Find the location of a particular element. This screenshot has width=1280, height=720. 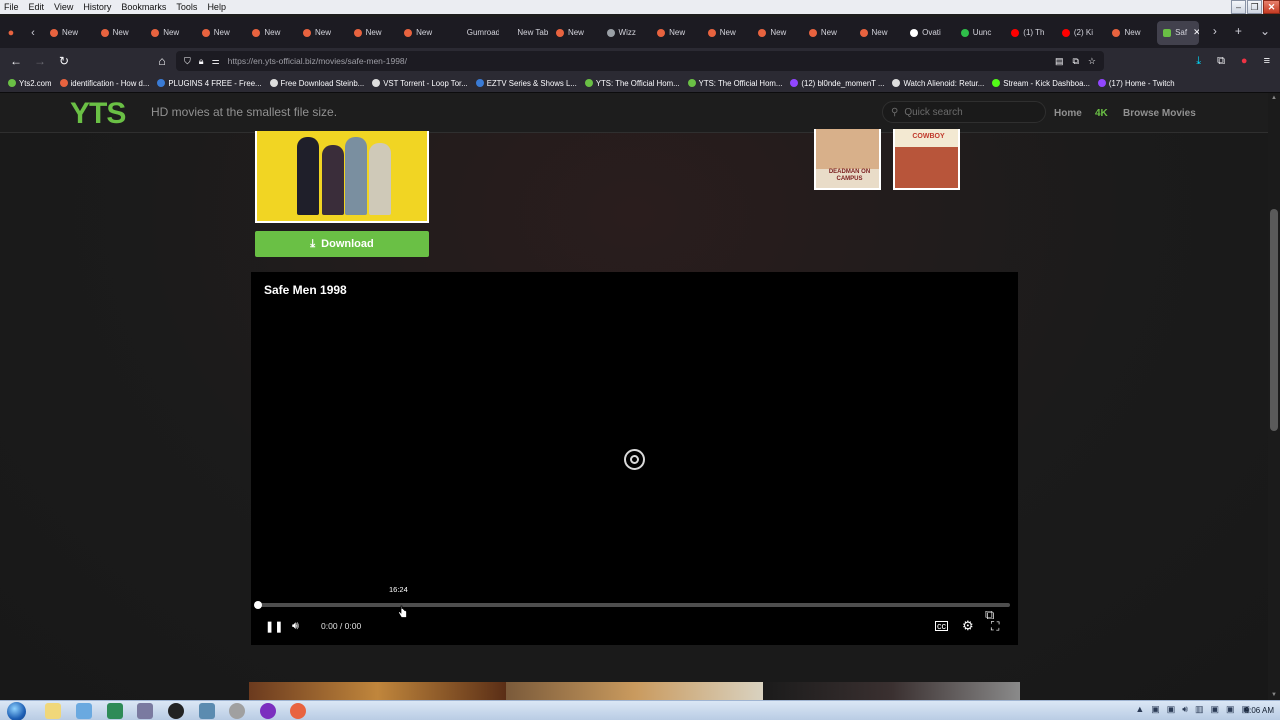

nav-4k-link: 4K is located at coordinates (1101, 113).